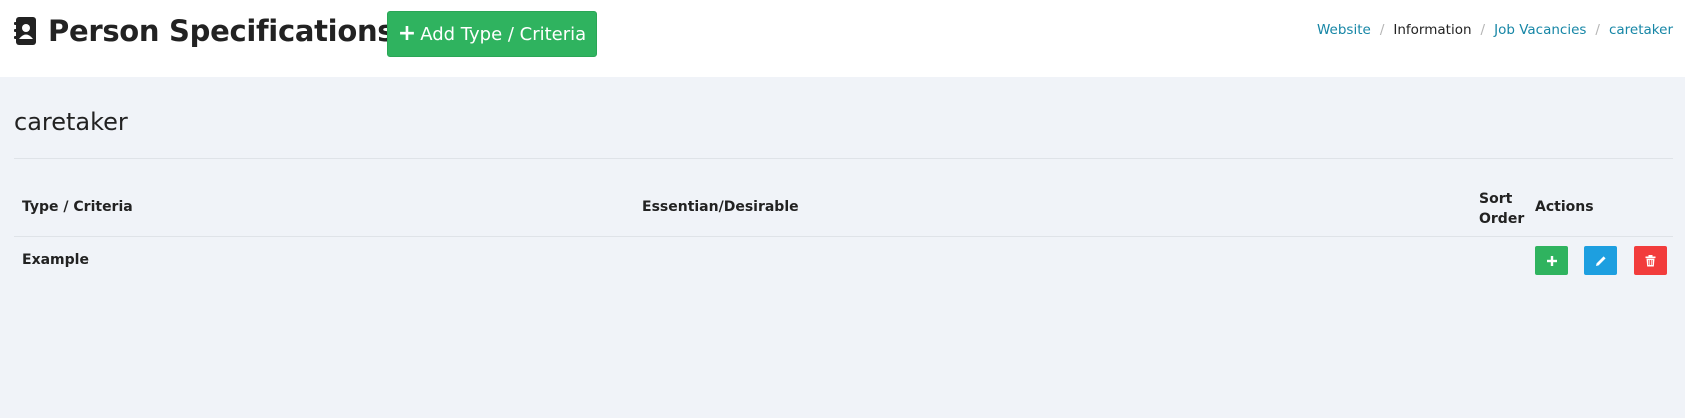 This screenshot has width=1685, height=418. I want to click on column-header-actions: Actions, so click(1564, 207).